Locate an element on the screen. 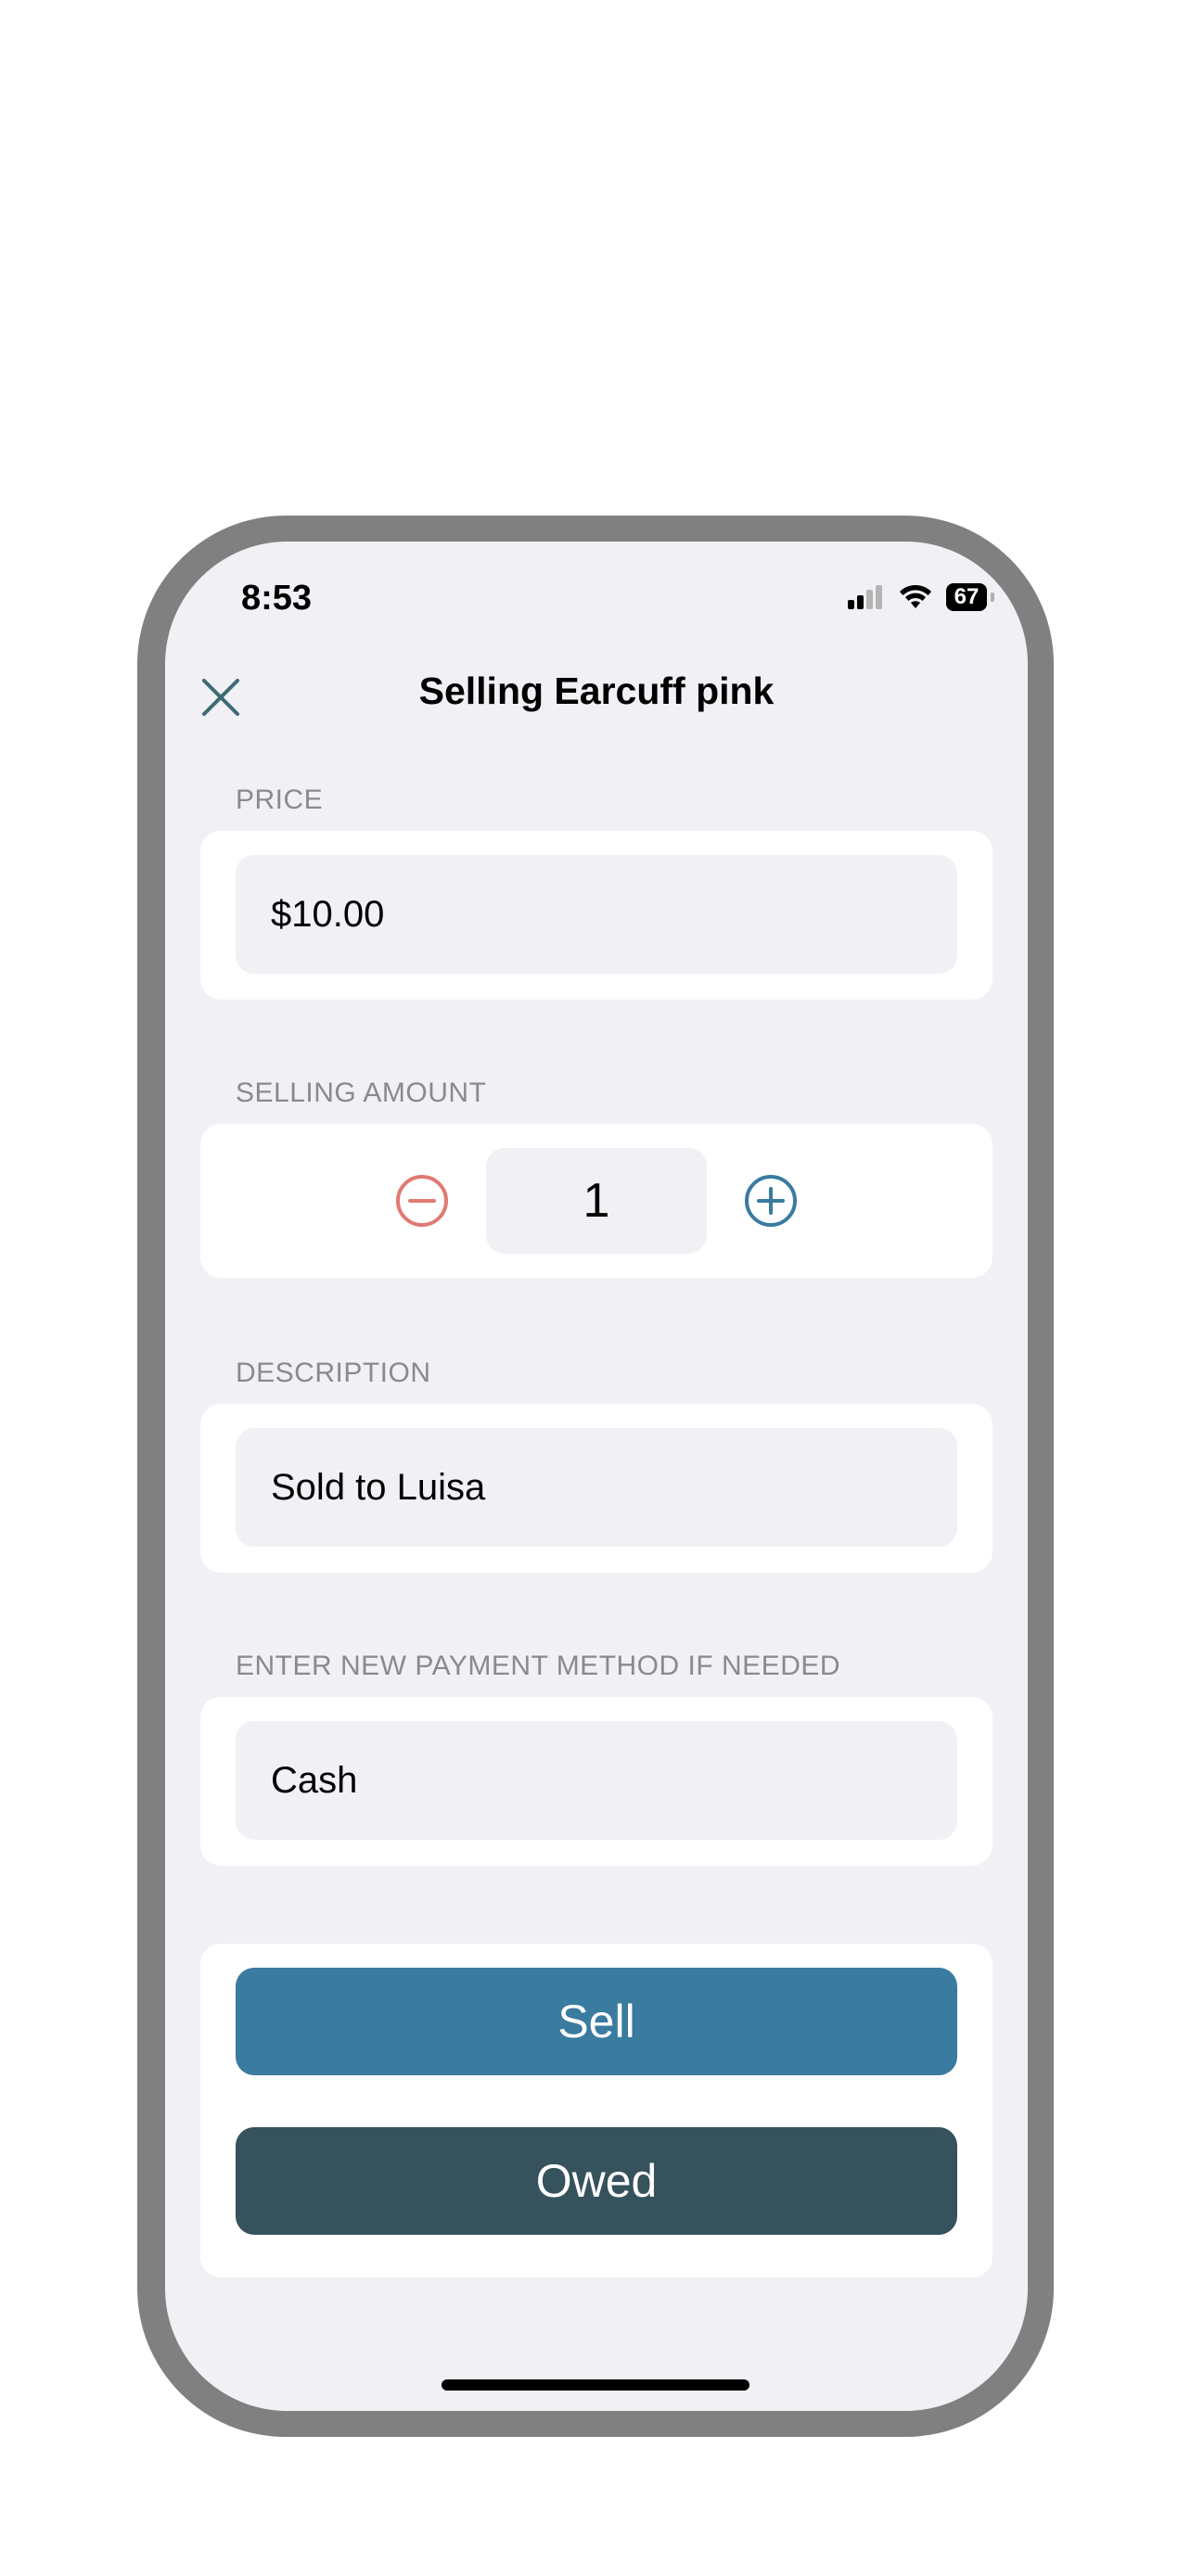 The height and width of the screenshot is (2576, 1191). minus-circle-icon is located at coordinates (422, 1201).